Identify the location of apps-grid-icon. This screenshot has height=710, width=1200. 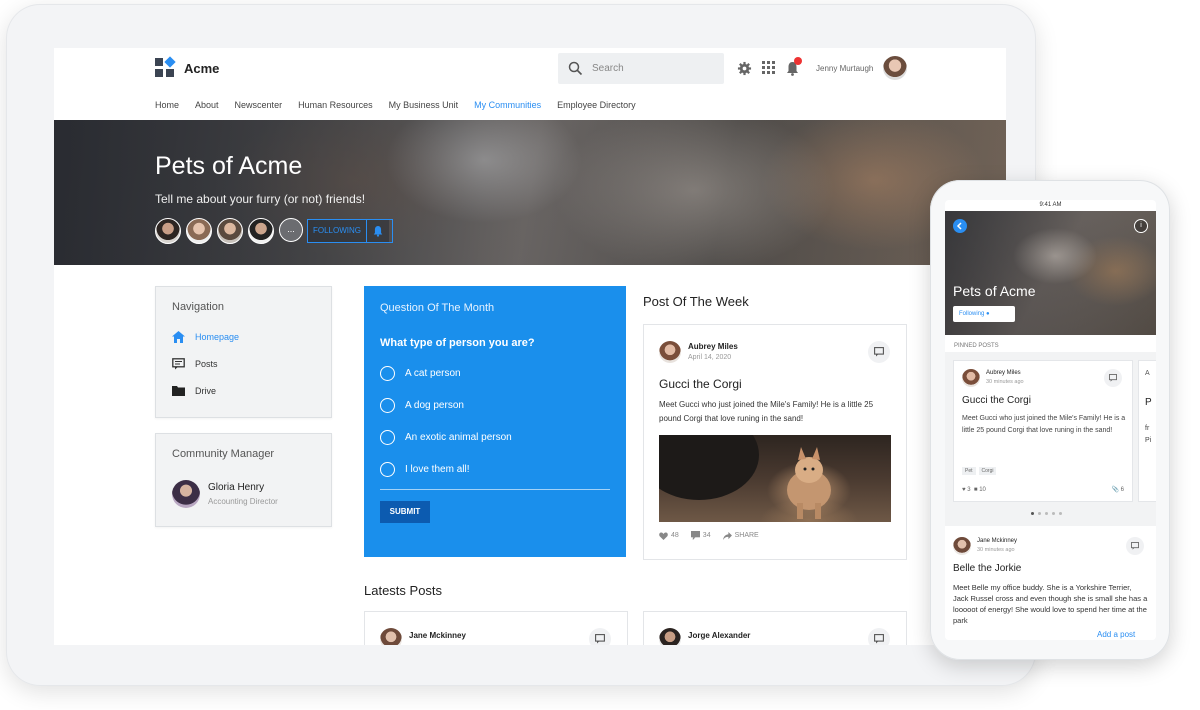
(768, 67).